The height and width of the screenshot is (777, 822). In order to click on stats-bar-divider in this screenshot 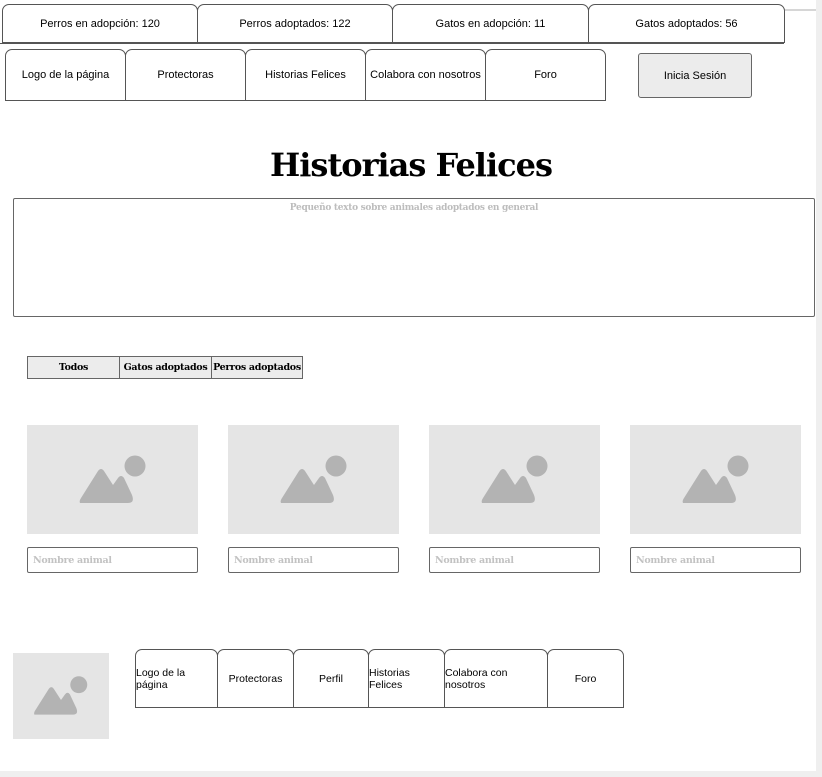, I will do `click(392, 43)`.